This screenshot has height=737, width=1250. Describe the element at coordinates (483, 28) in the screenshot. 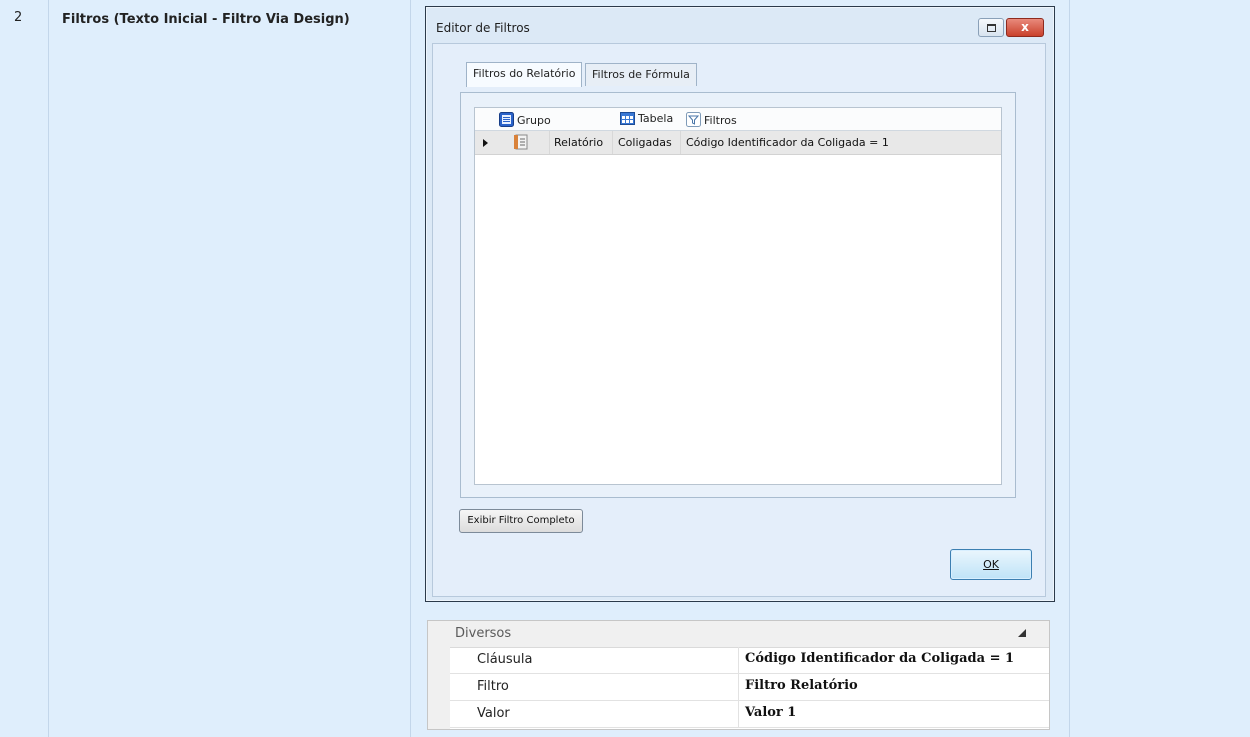

I see `dialog-title: Editor de Filtros` at that location.